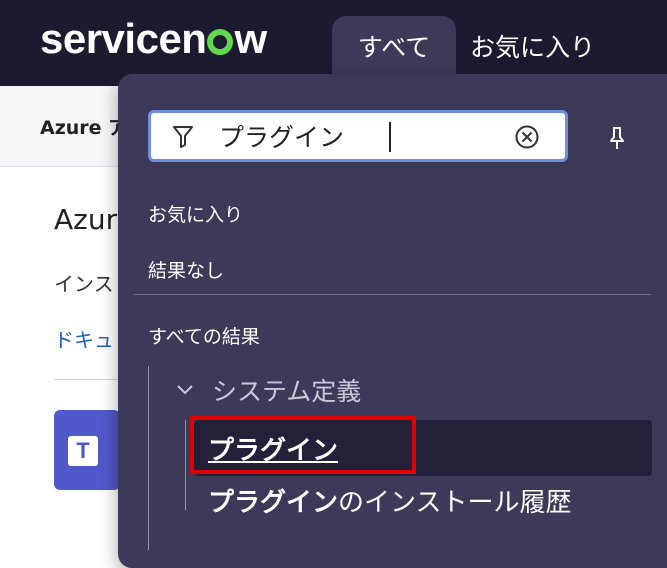 This screenshot has height=568, width=667. Describe the element at coordinates (153, 39) in the screenshot. I see `servicenow-logo: servicen w` at that location.